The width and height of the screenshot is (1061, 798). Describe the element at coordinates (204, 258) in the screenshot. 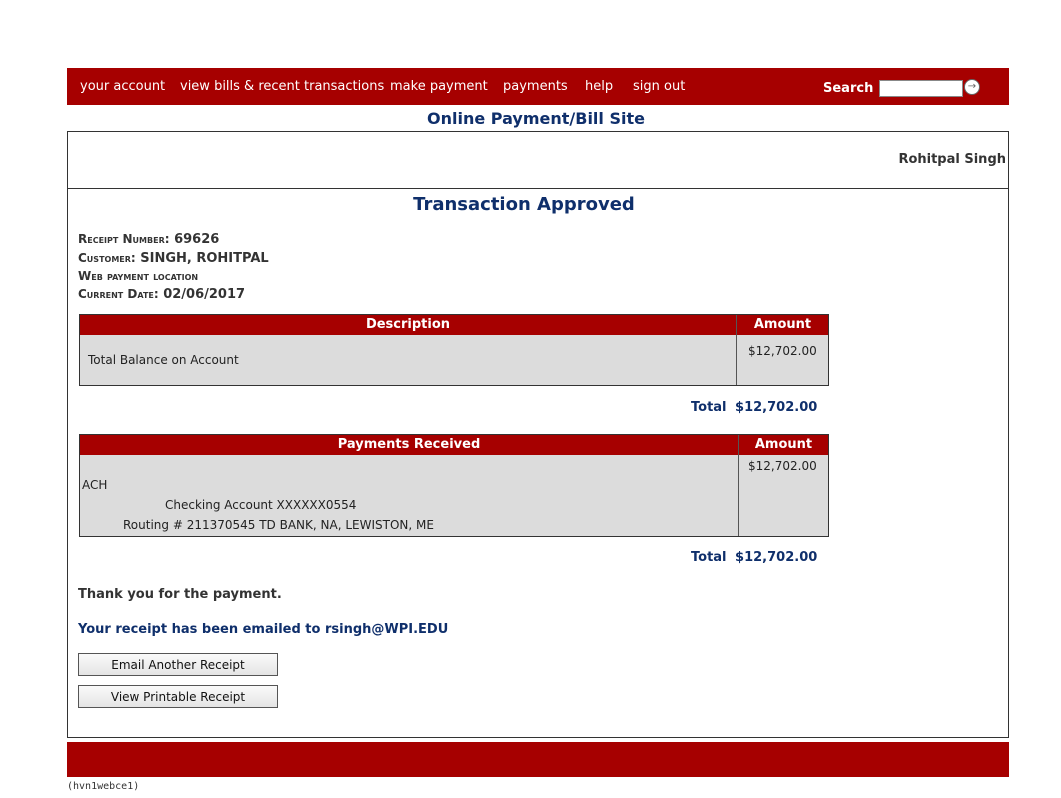

I see `customer-value: SINGH, ROHITPAL` at that location.